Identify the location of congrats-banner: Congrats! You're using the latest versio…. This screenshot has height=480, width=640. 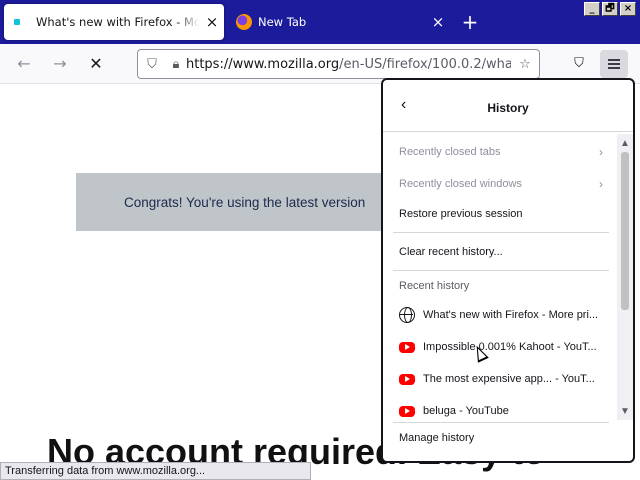
(241, 202).